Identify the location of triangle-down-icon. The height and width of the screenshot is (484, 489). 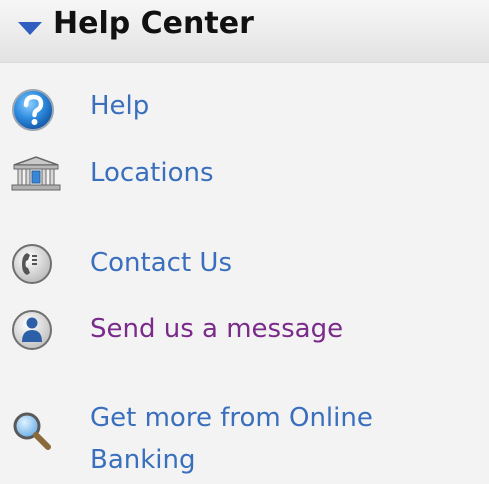
(30, 28).